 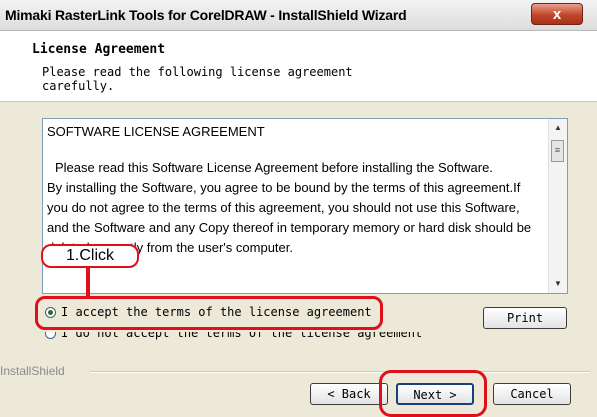 What do you see at coordinates (156, 131) in the screenshot?
I see `license-heading: SOFTWARE LICENSE AGREEMENT` at bounding box center [156, 131].